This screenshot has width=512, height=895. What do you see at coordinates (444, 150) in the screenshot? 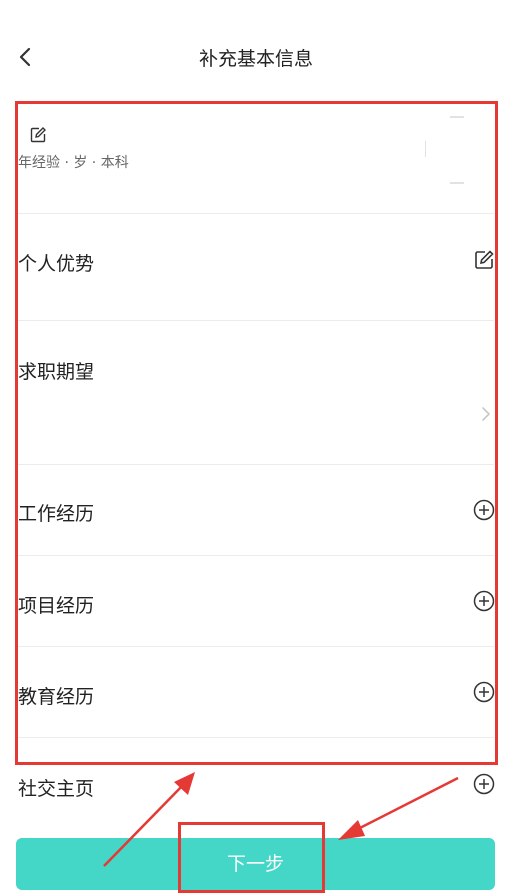
I see `avatar-placeholder-icon` at bounding box center [444, 150].